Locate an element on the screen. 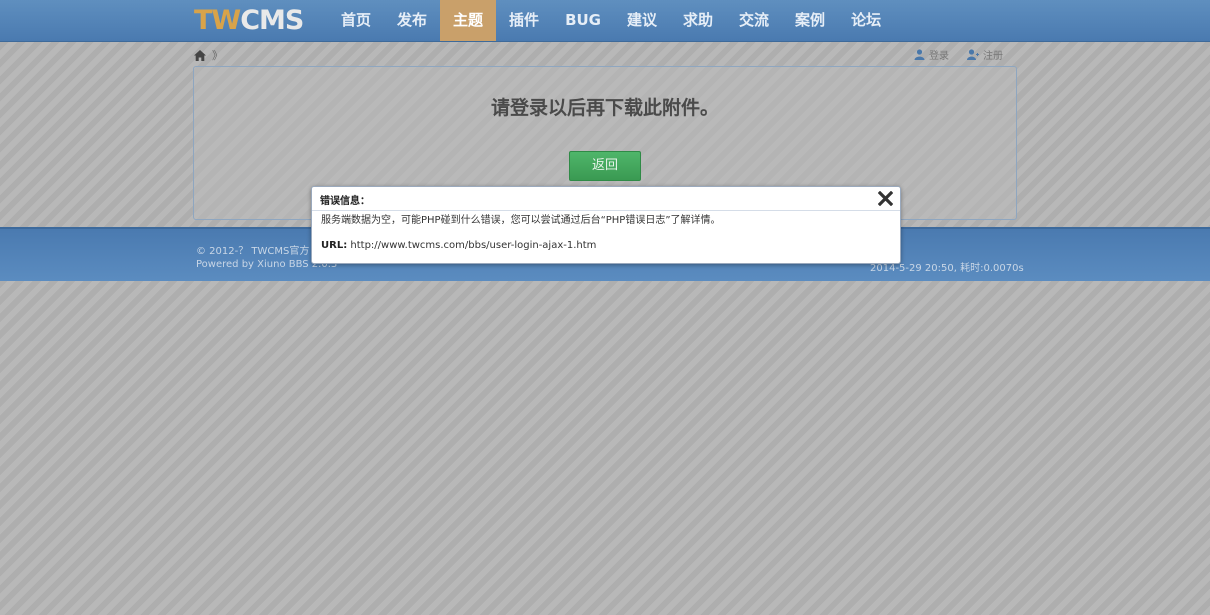 This screenshot has height=615, width=1210. close-icon is located at coordinates (885, 198).